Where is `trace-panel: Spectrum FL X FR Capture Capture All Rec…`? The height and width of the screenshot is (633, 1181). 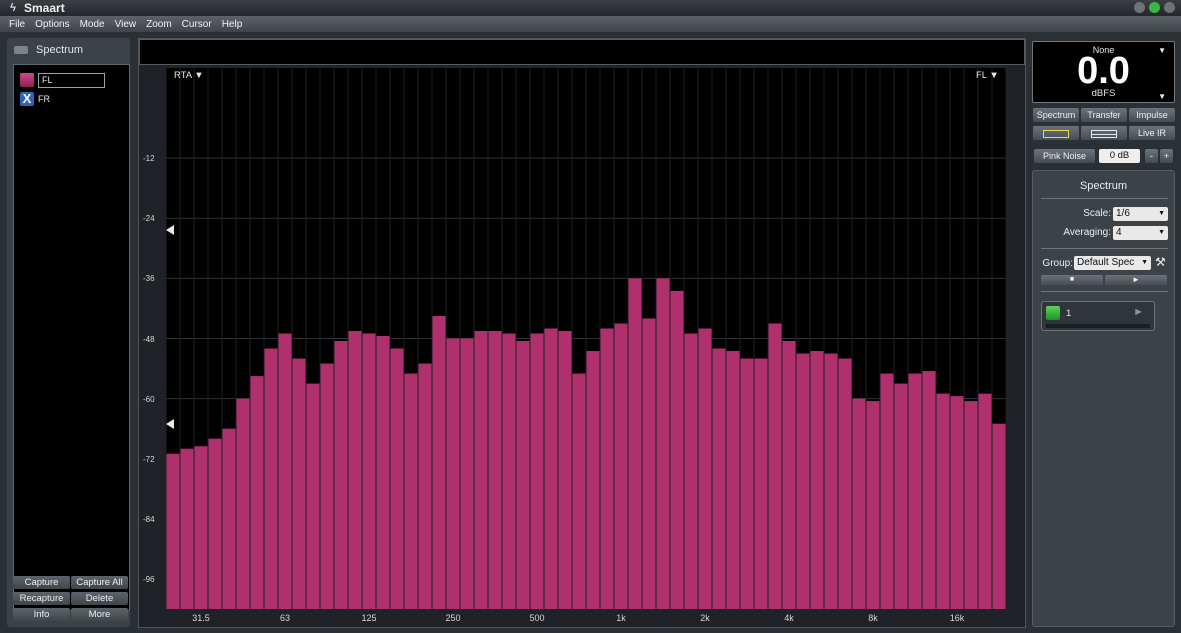
trace-panel: Spectrum FL X FR Capture Capture All Rec… is located at coordinates (68, 332).